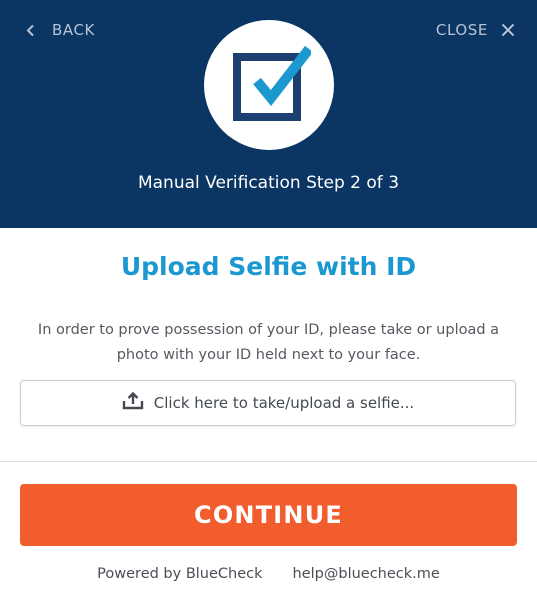 Image resolution: width=537 pixels, height=605 pixels. Describe the element at coordinates (272, 83) in the screenshot. I see `checkbox-check-icon` at that location.